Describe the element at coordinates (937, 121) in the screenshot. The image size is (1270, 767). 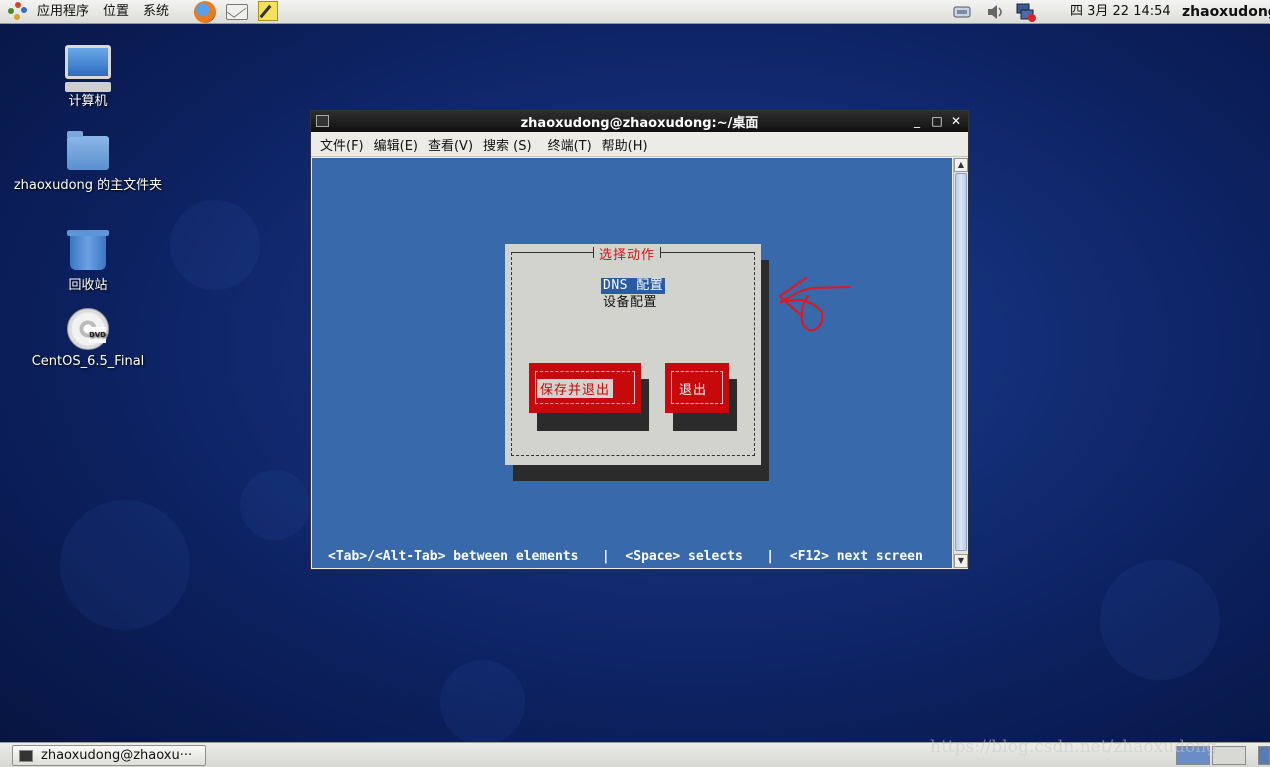
I see `maximize-button: □` at that location.